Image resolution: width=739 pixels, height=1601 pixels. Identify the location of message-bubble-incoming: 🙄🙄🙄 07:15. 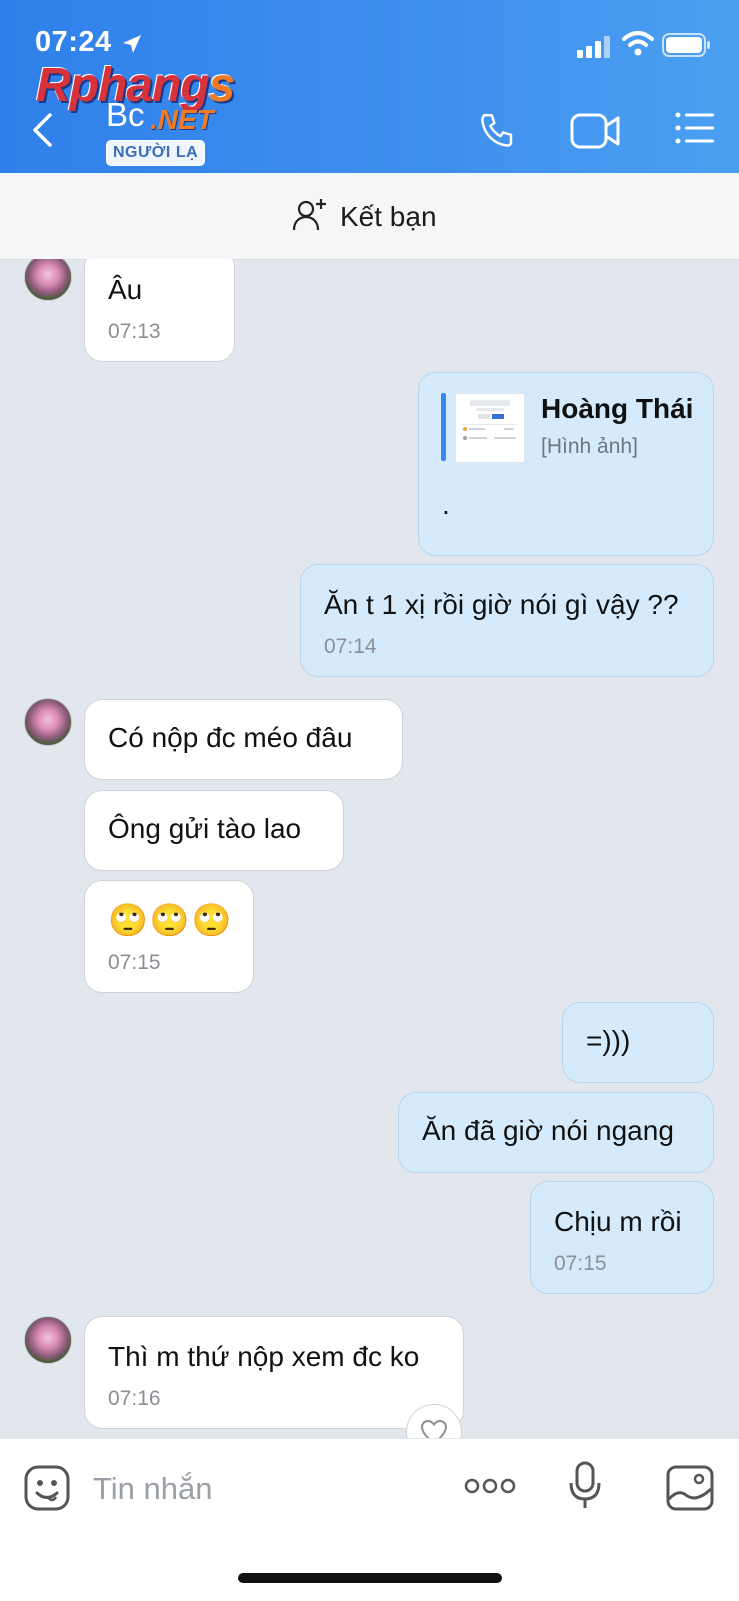
(169, 936).